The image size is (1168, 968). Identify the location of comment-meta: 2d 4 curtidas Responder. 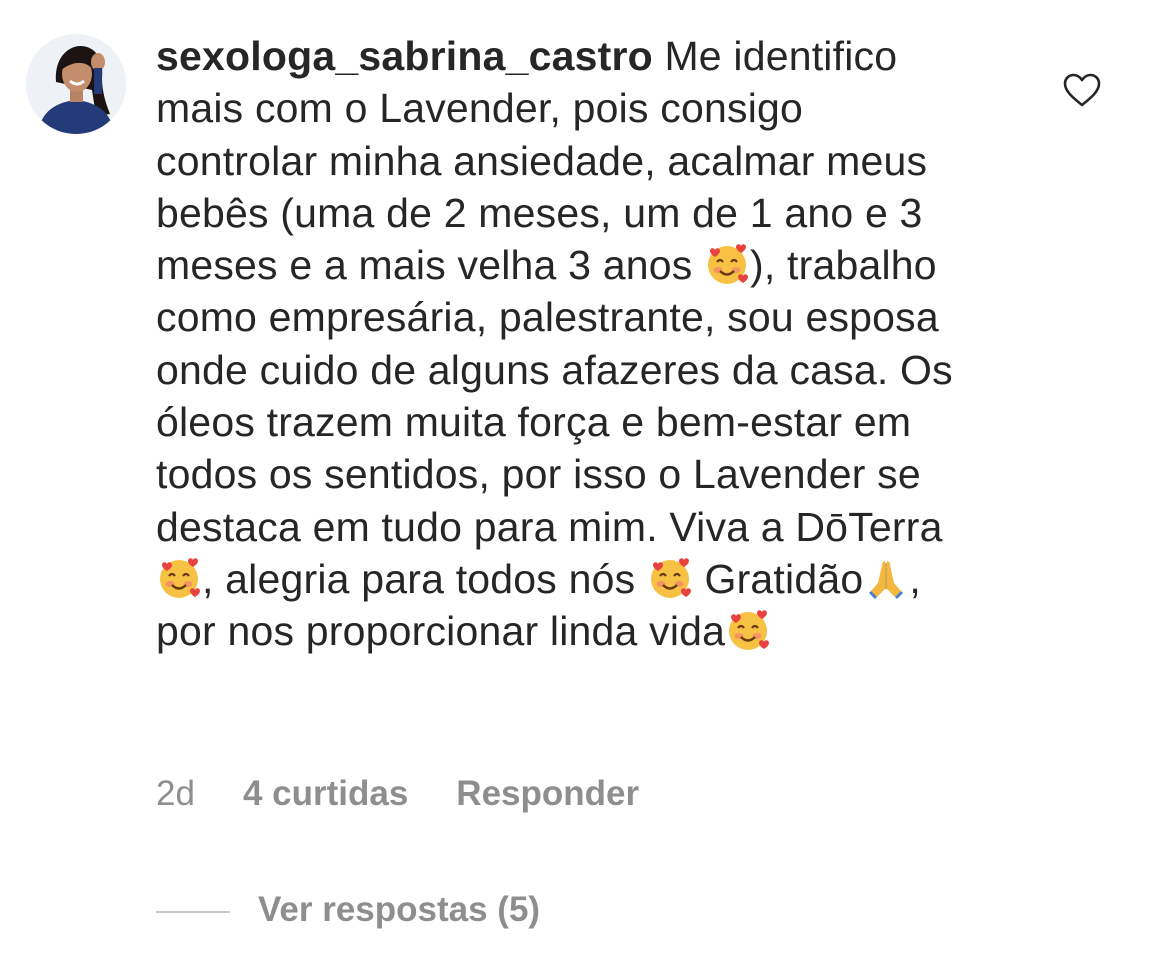
(421, 794).